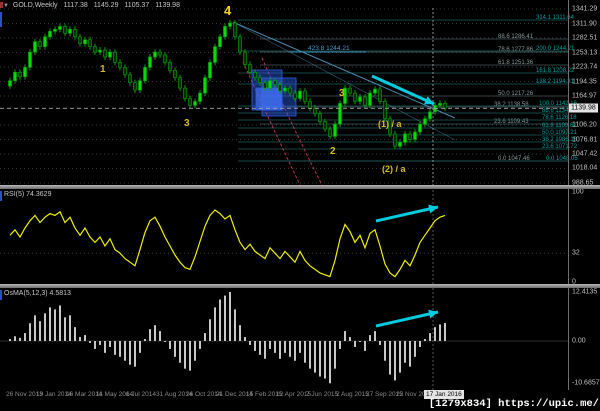 The image size is (600, 411). I want to click on price-tick: 1076.81, so click(585, 139).